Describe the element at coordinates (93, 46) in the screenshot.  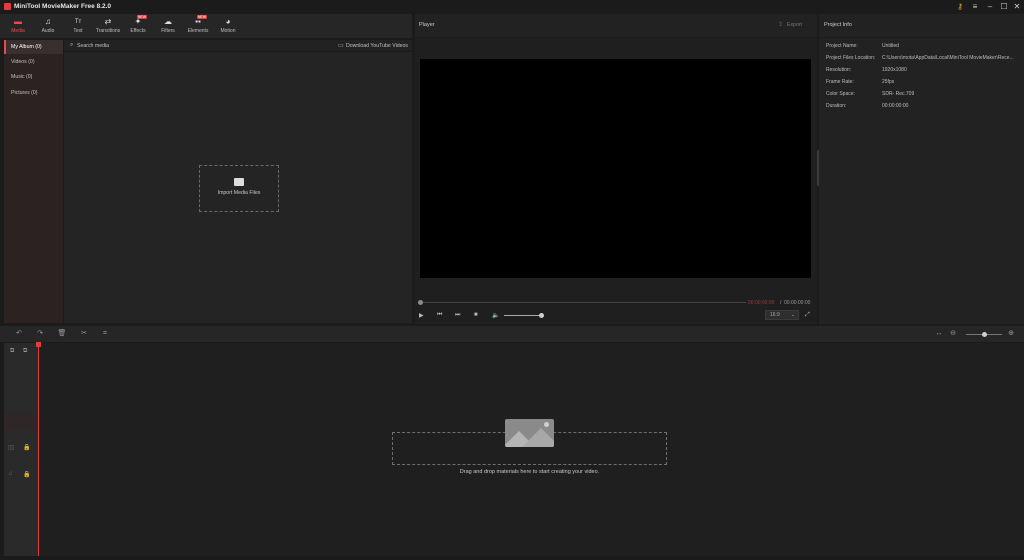
I see `search-media-input: Search media` at that location.